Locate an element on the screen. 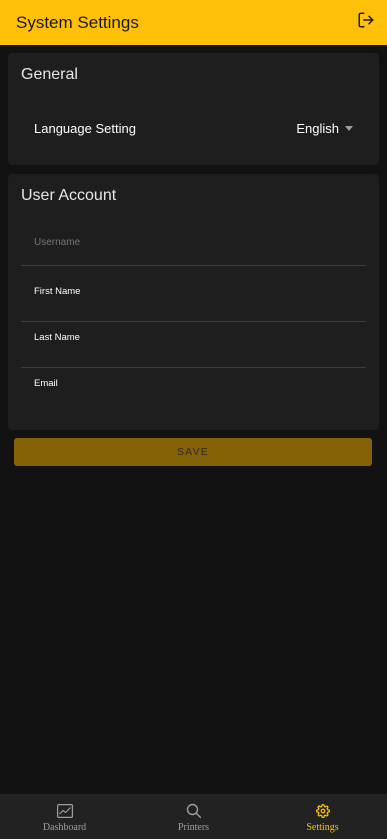 The height and width of the screenshot is (839, 387). language-select: English is located at coordinates (324, 128).